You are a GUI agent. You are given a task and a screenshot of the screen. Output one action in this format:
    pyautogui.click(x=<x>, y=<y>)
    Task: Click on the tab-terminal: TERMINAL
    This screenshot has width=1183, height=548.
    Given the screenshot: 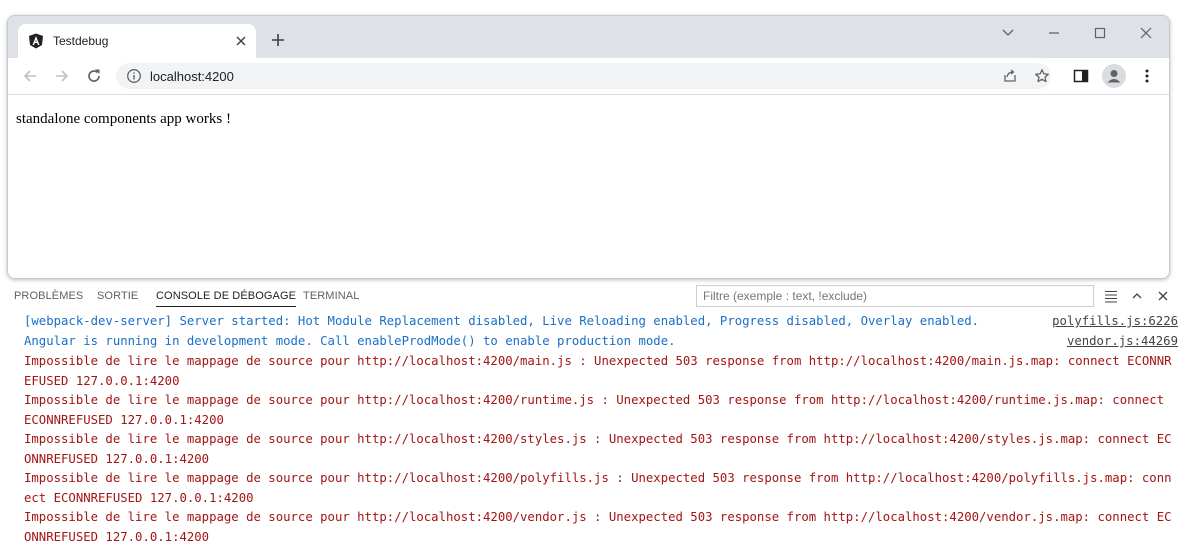 What is the action you would take?
    pyautogui.click(x=331, y=296)
    